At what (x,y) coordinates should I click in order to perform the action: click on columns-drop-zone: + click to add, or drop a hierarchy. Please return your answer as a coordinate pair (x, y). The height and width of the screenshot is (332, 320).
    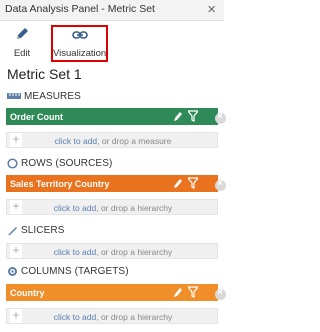
    Looking at the image, I should click on (112, 316).